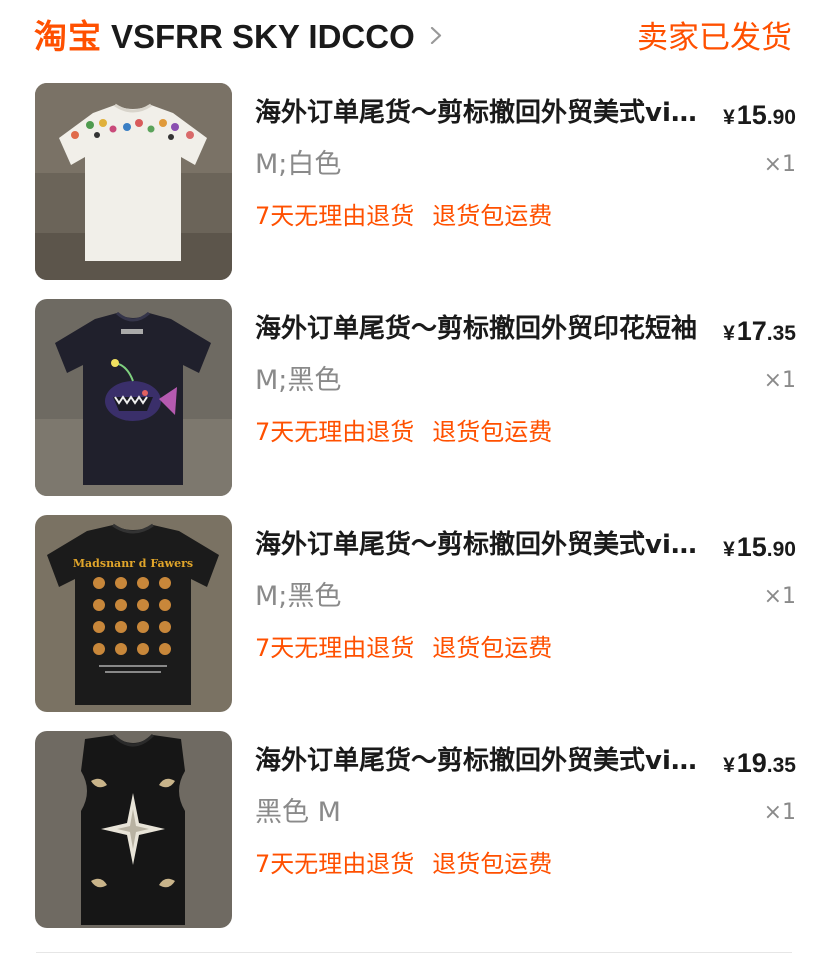 This screenshot has width=828, height=954. I want to click on chevron-right-icon, so click(436, 35).